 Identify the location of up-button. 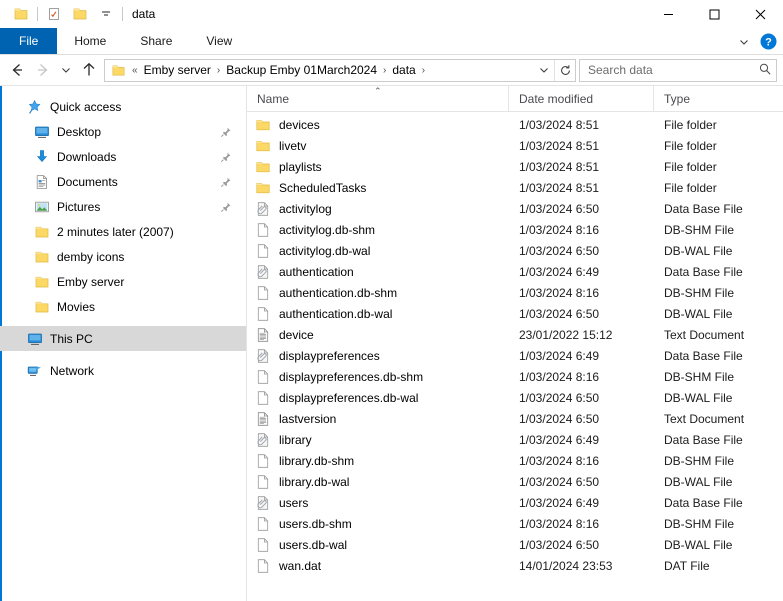
(89, 70).